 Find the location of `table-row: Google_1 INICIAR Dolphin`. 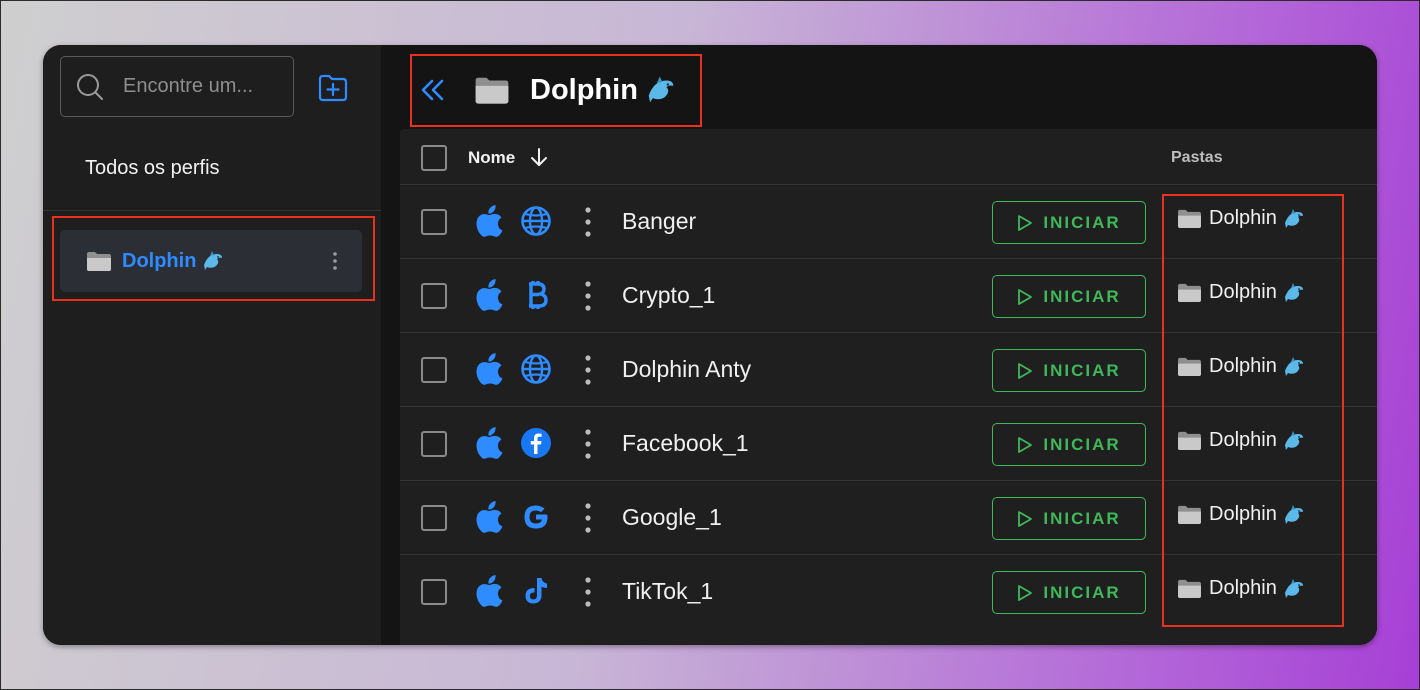

table-row: Google_1 INICIAR Dolphin is located at coordinates (888, 518).